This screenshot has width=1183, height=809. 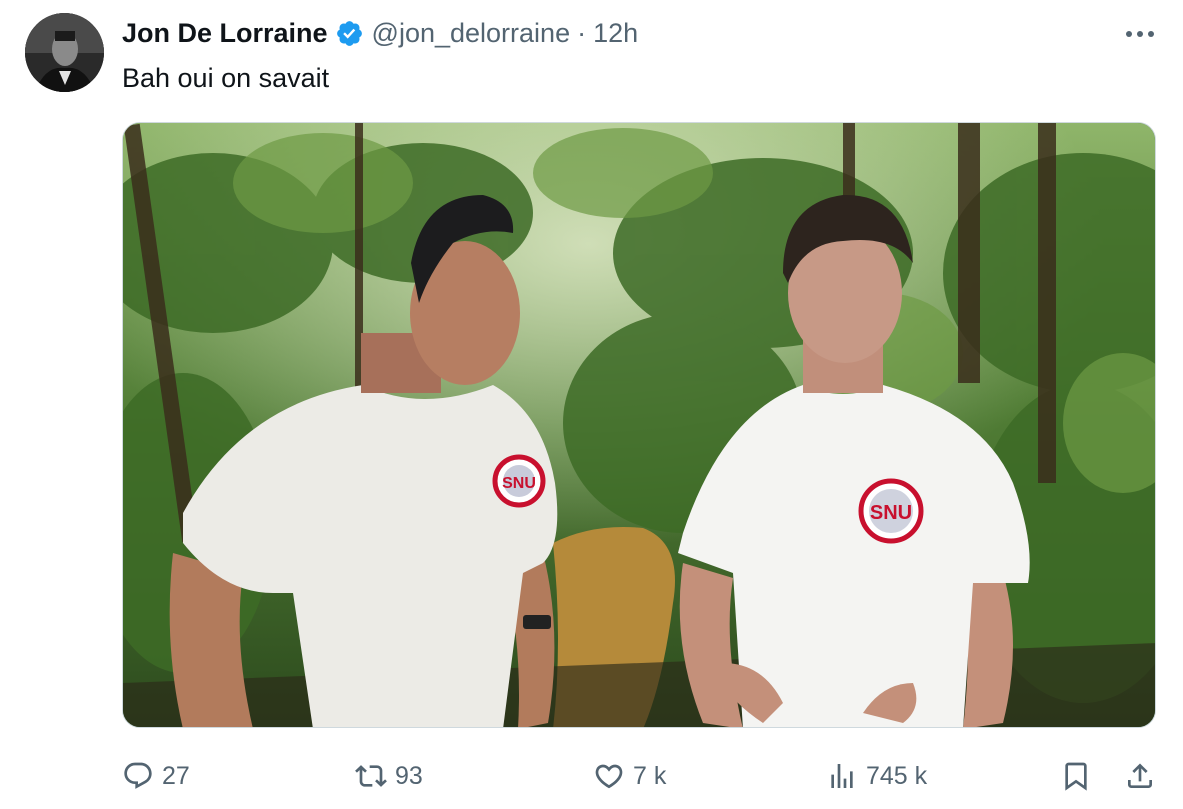 I want to click on author-handle: @jon_delorraine, so click(x=471, y=33).